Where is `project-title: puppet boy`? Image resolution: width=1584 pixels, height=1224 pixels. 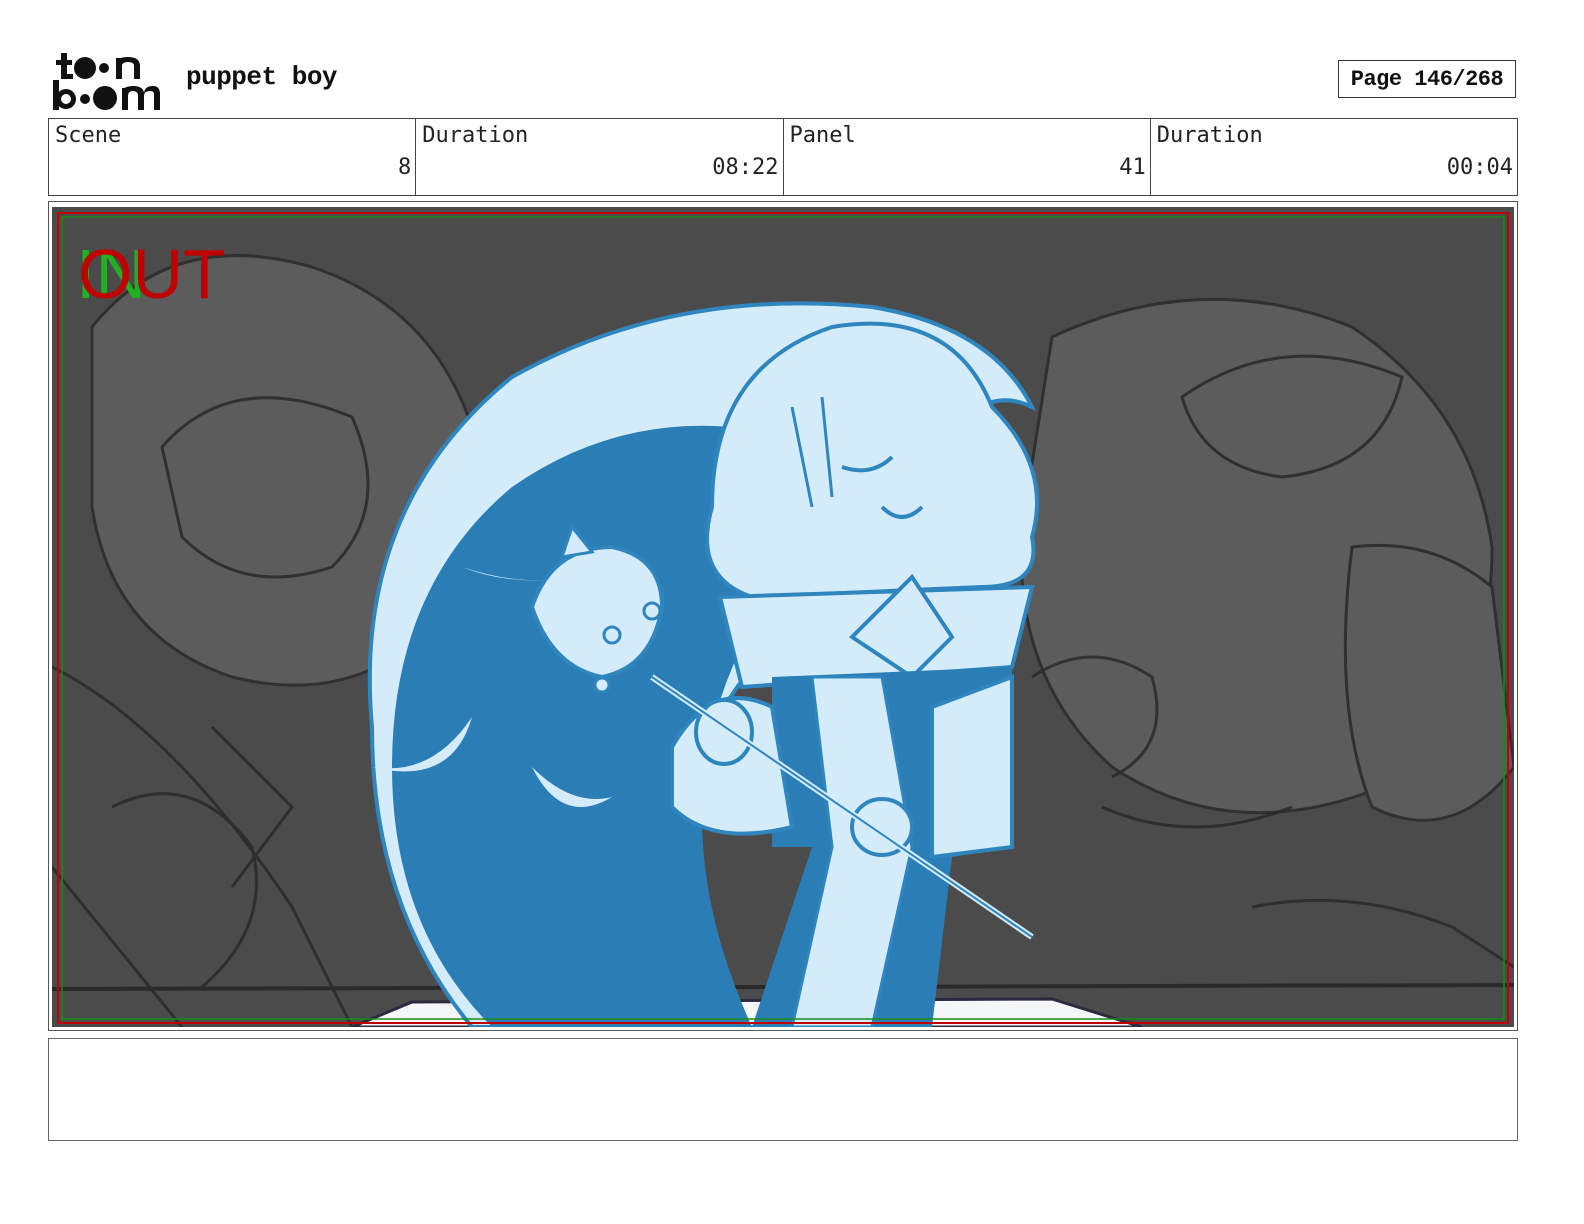 project-title: puppet boy is located at coordinates (262, 77).